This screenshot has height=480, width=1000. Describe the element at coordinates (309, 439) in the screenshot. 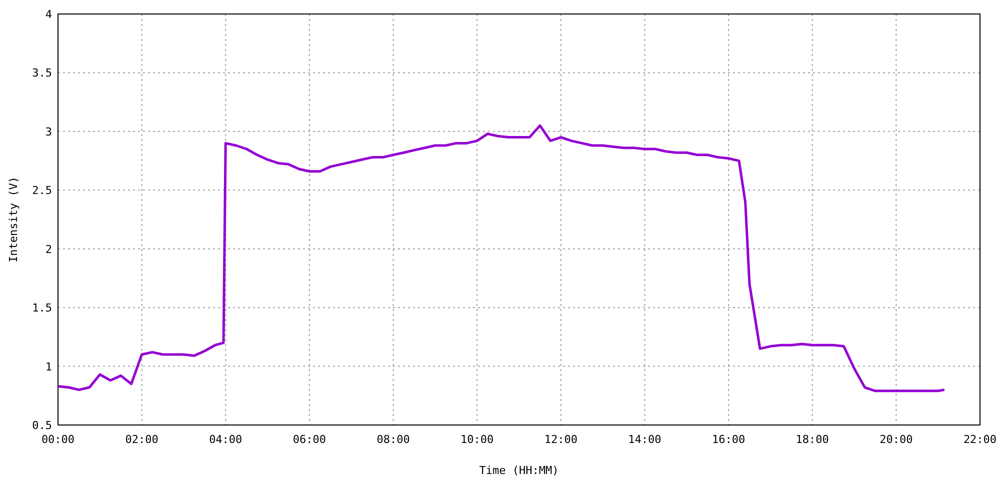

I see `x-tick-label: 06:00` at that location.